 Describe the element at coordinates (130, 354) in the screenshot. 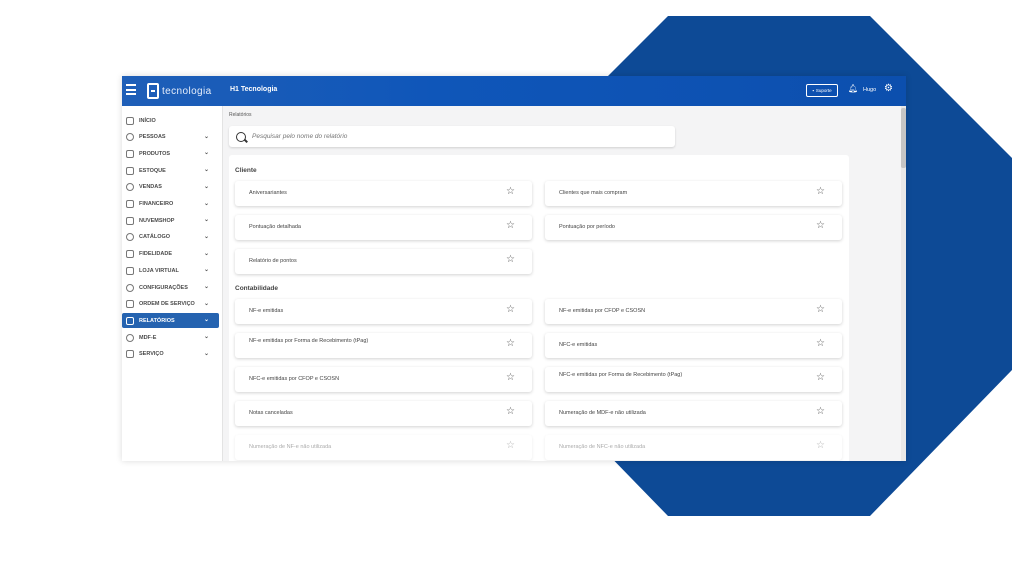

I see `service-icon` at that location.